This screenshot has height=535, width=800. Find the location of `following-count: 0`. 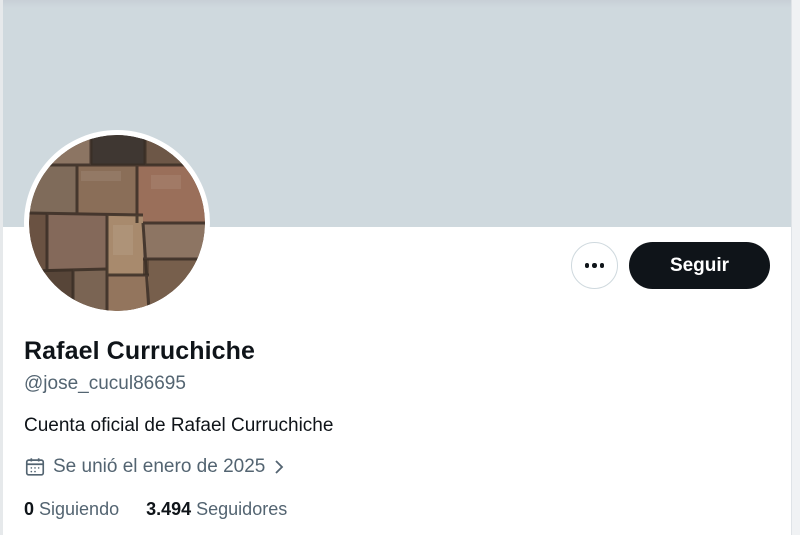

following-count: 0 is located at coordinates (29, 509).